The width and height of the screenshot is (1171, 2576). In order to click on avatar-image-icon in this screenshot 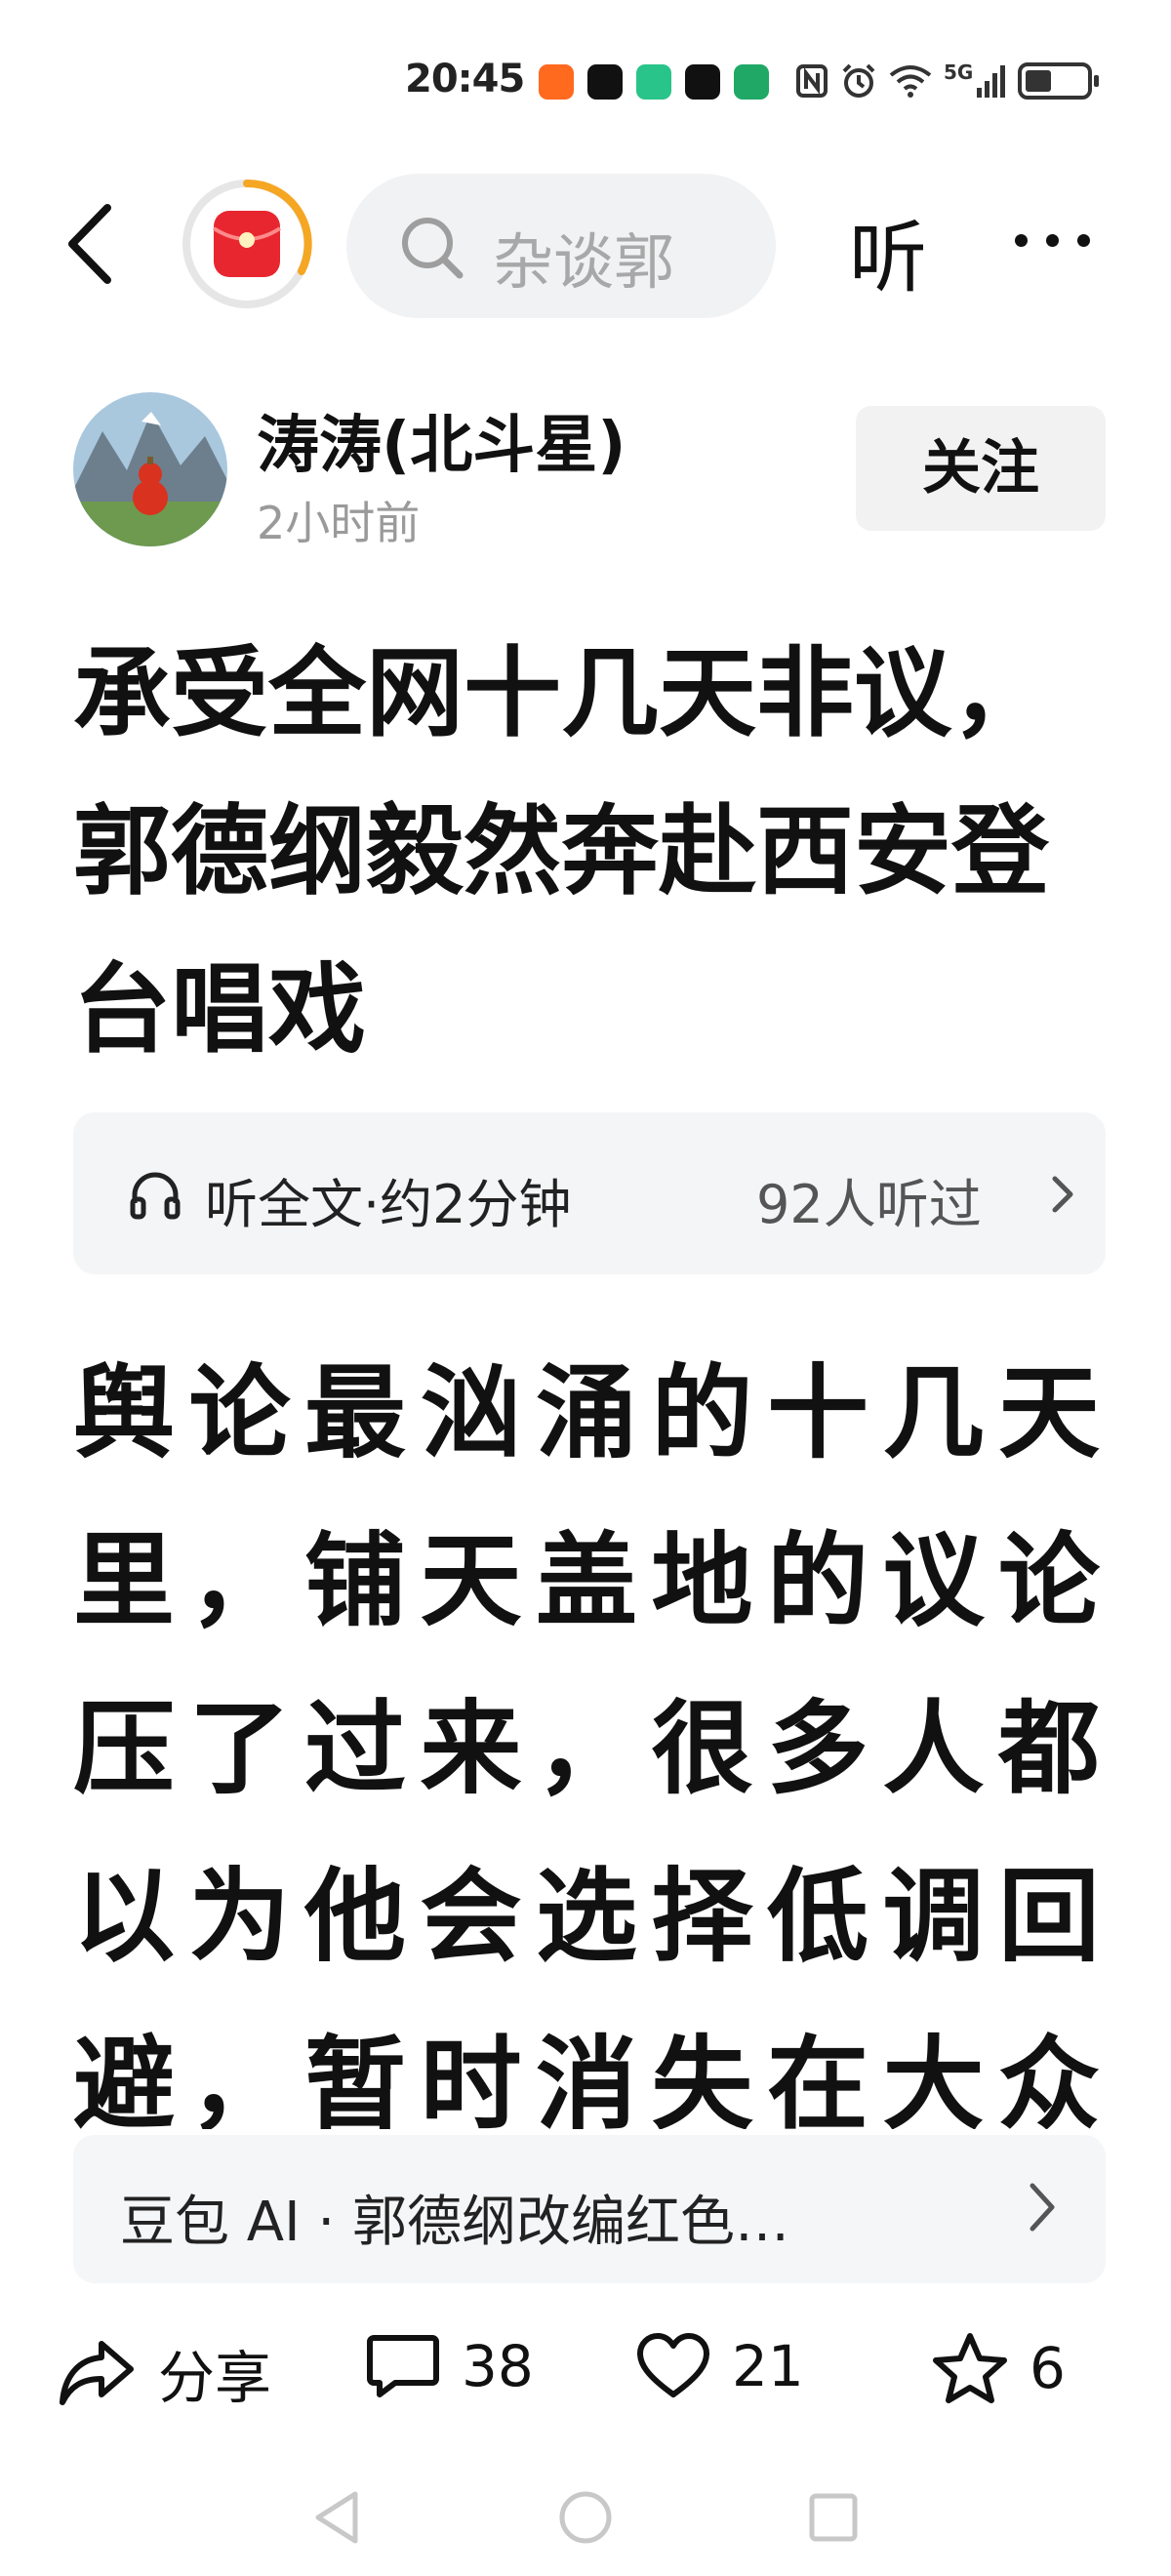, I will do `click(150, 469)`.